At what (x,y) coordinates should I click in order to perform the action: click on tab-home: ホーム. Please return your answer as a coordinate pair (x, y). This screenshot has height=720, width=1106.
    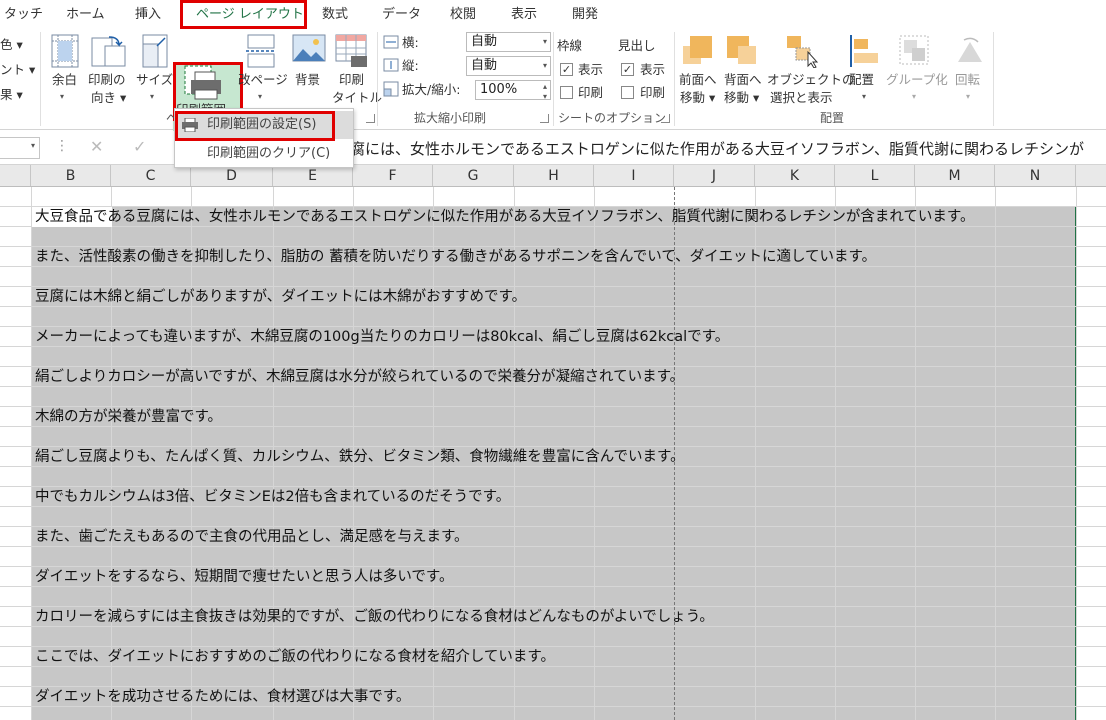
    Looking at the image, I should click on (85, 15).